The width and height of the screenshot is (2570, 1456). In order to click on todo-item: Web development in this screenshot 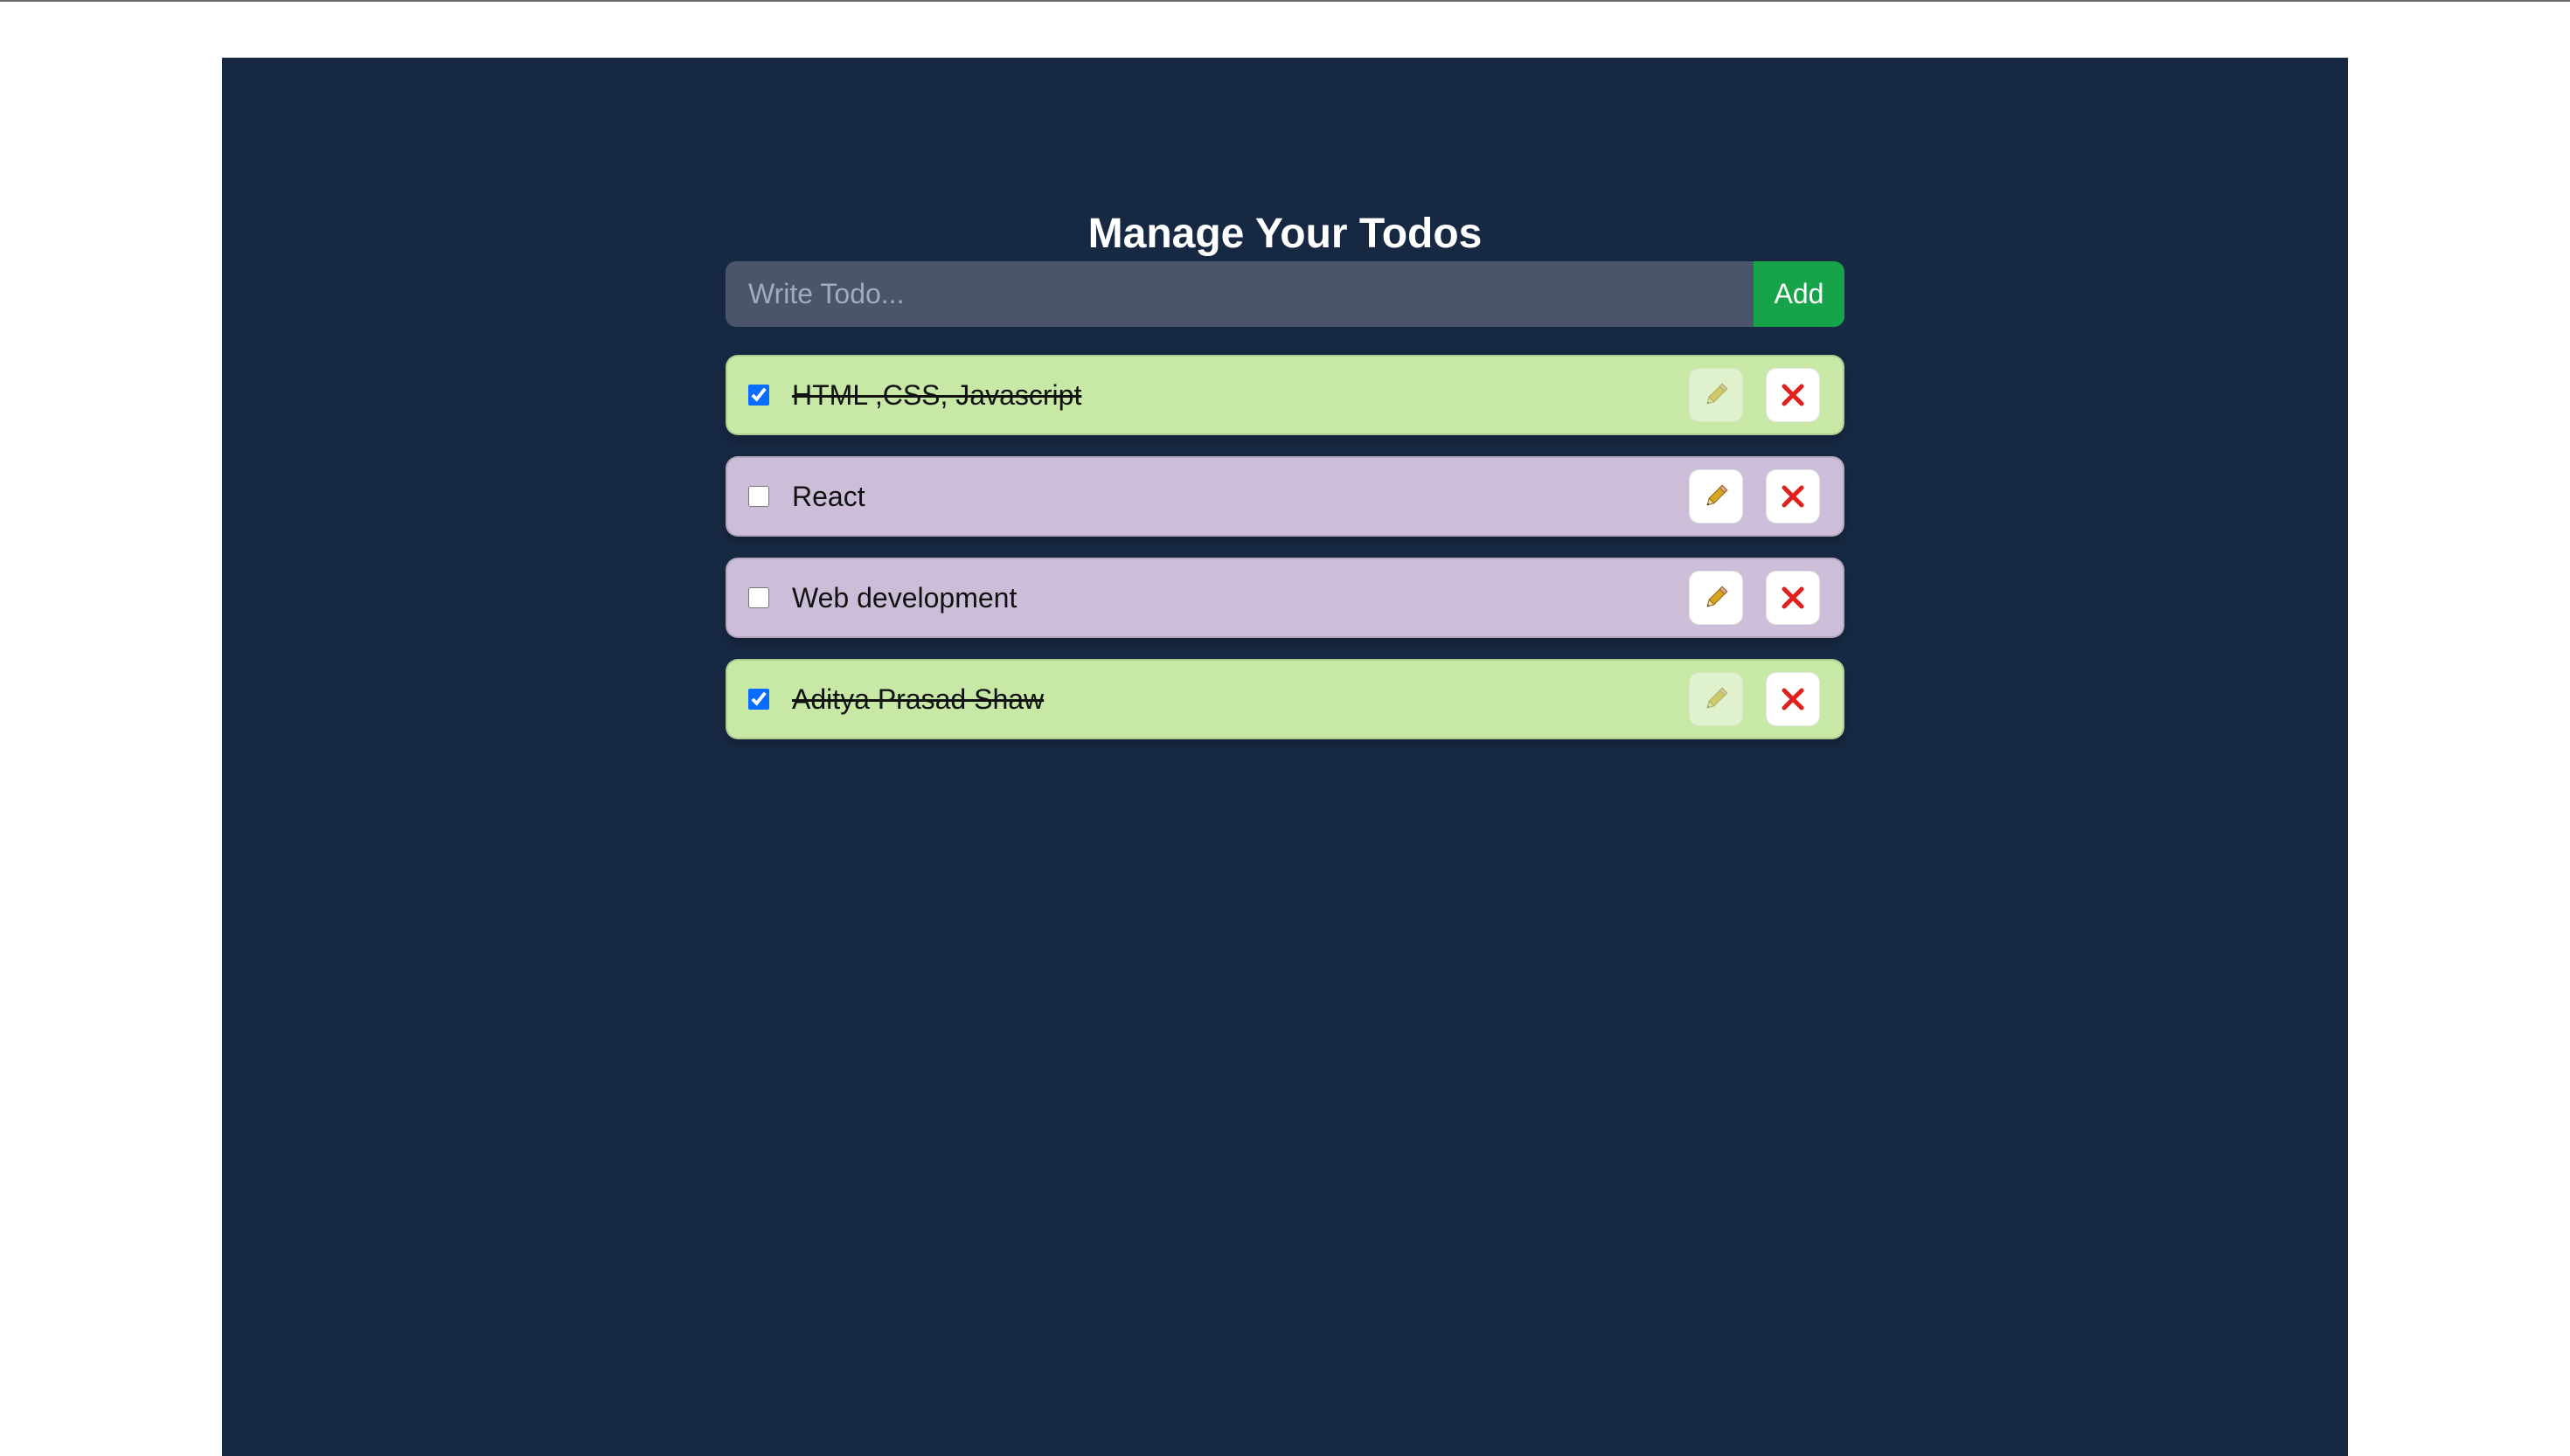, I will do `click(1285, 598)`.